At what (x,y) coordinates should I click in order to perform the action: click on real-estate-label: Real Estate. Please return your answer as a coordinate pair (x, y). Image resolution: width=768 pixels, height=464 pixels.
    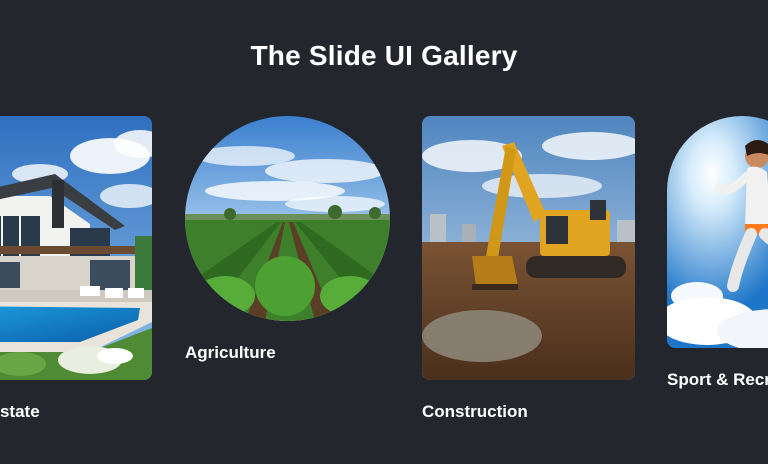
    Looking at the image, I should click on (20, 411).